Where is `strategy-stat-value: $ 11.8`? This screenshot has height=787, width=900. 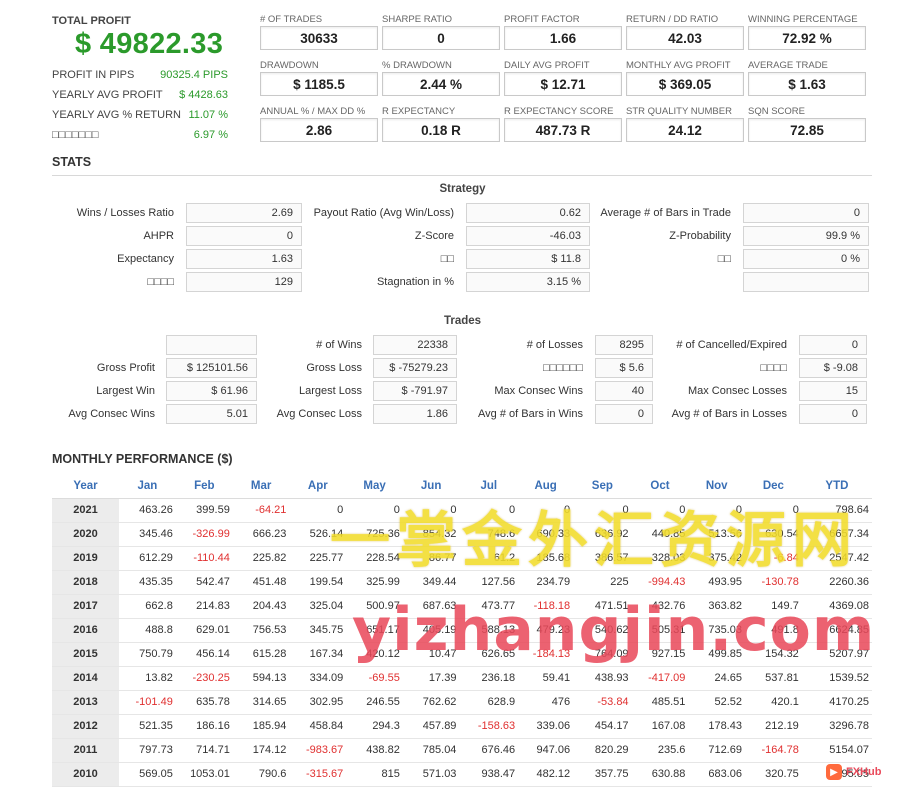 strategy-stat-value: $ 11.8 is located at coordinates (528, 259).